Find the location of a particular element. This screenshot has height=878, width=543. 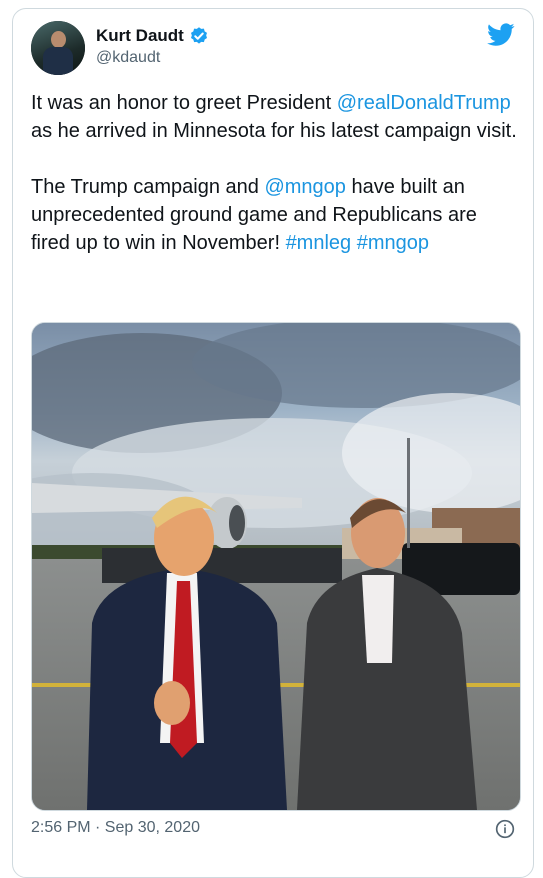

tweet-text-segment: The Trump campaign and is located at coordinates (148, 187).